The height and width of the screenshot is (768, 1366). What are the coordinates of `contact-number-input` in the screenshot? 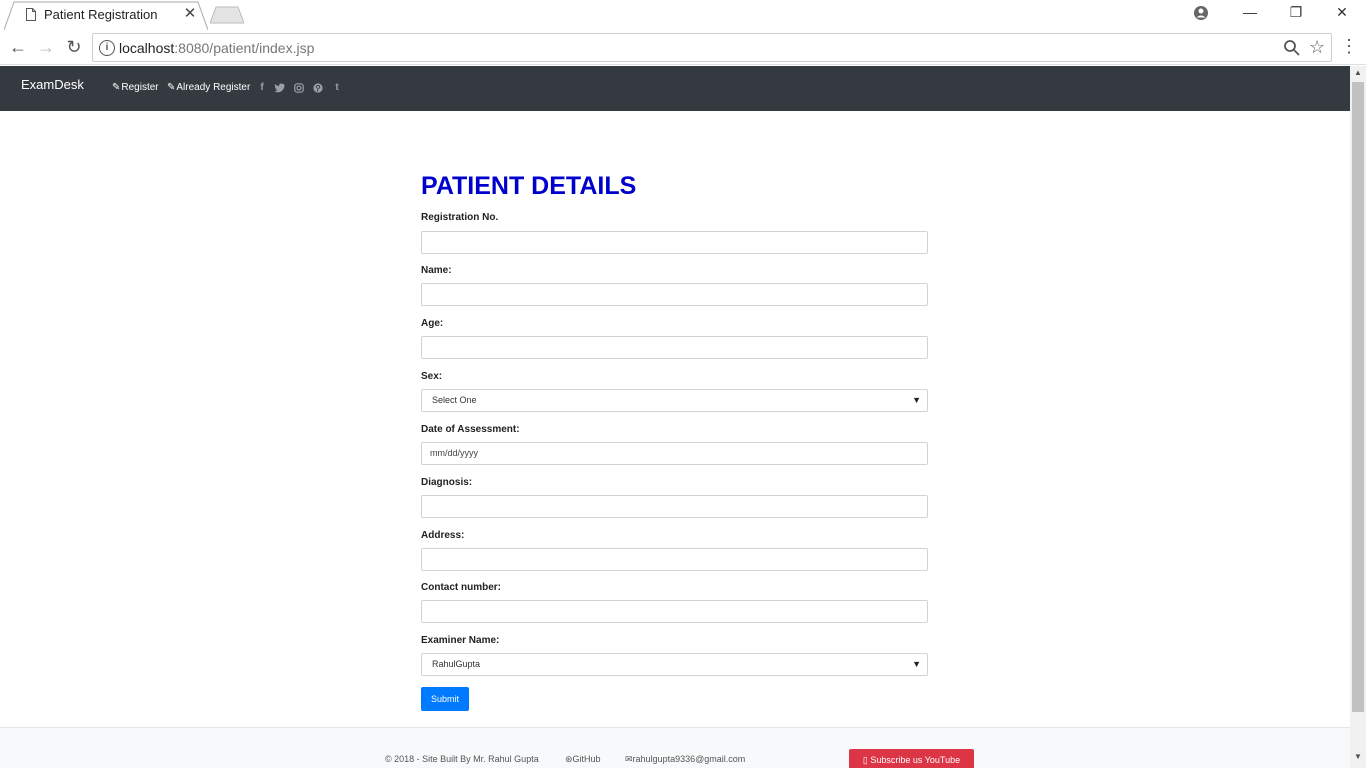 It's located at (674, 611).